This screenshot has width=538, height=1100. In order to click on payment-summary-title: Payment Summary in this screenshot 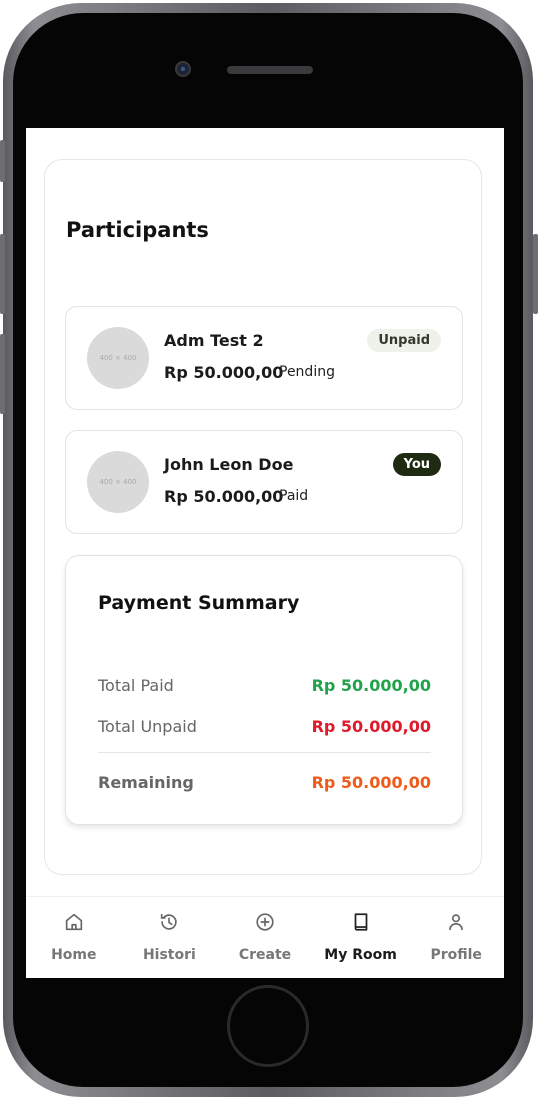, I will do `click(199, 603)`.